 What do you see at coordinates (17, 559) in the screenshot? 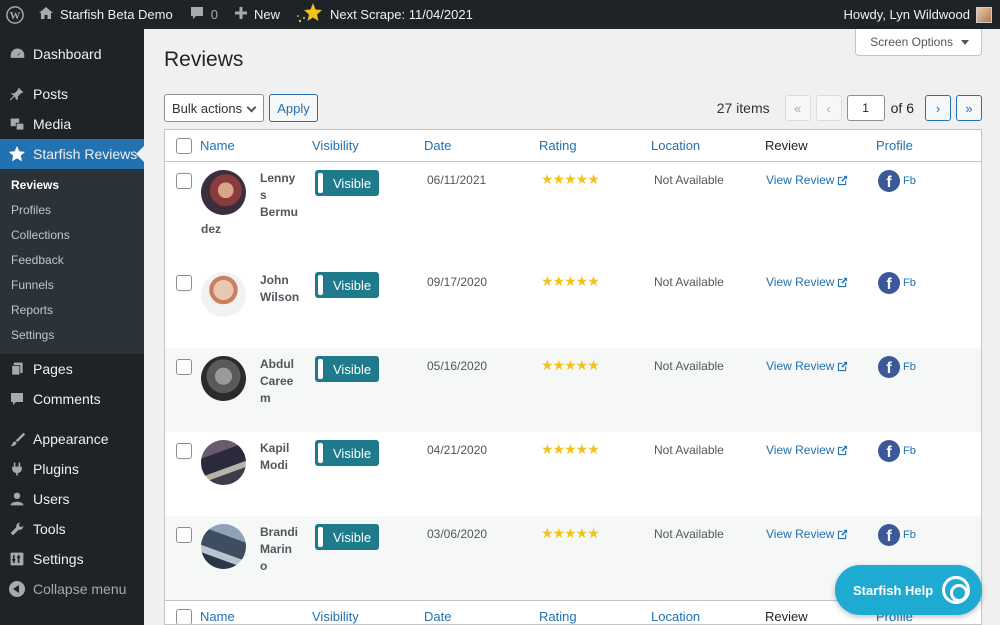
I see `settings-icon` at bounding box center [17, 559].